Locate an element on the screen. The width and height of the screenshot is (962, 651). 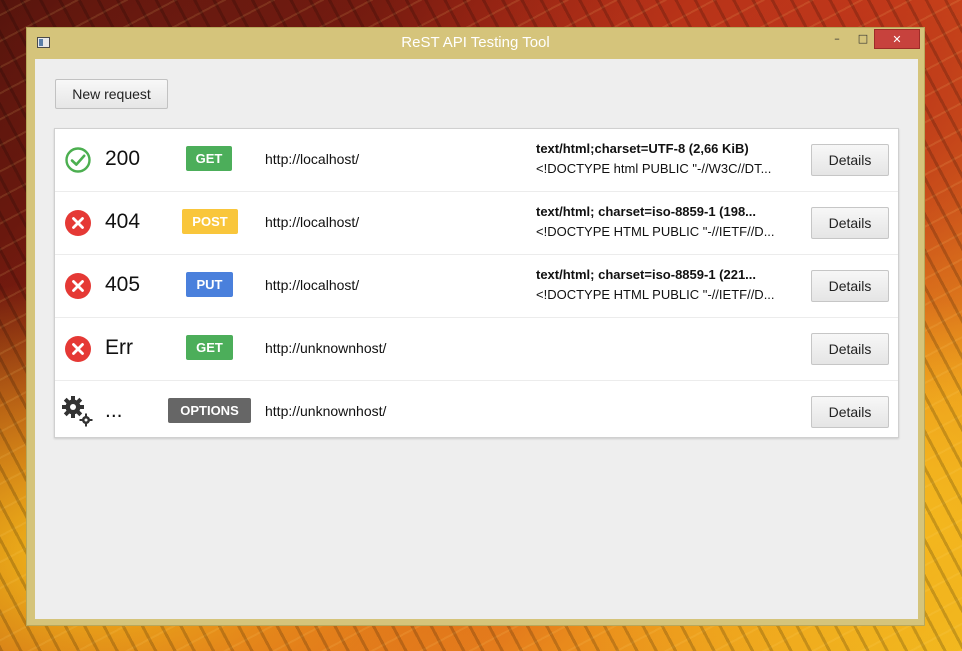
new-request-button: New request is located at coordinates (111, 94).